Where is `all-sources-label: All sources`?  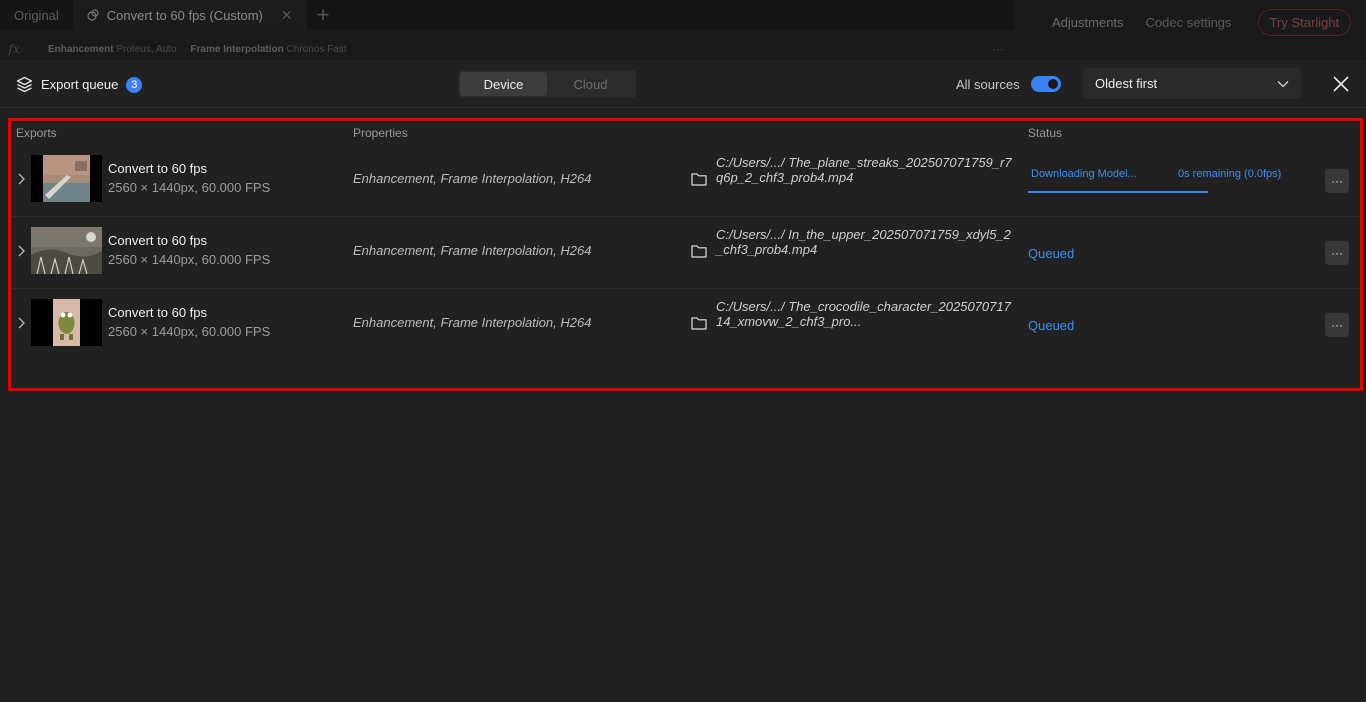
all-sources-label: All sources is located at coordinates (988, 84).